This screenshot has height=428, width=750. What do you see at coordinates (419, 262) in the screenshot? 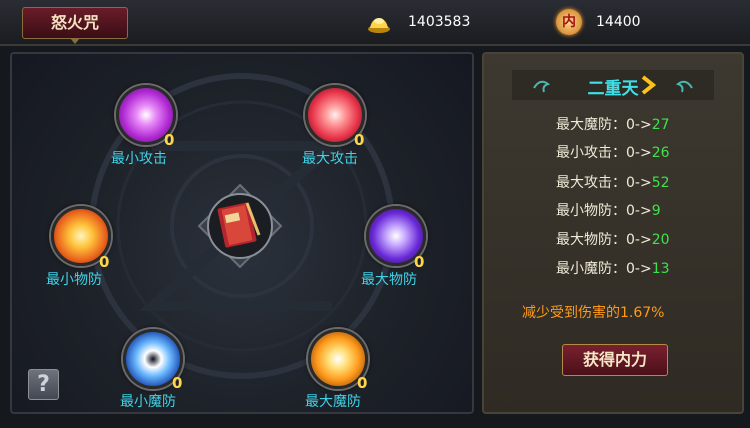
I see `max-phys-def-level: 0` at bounding box center [419, 262].